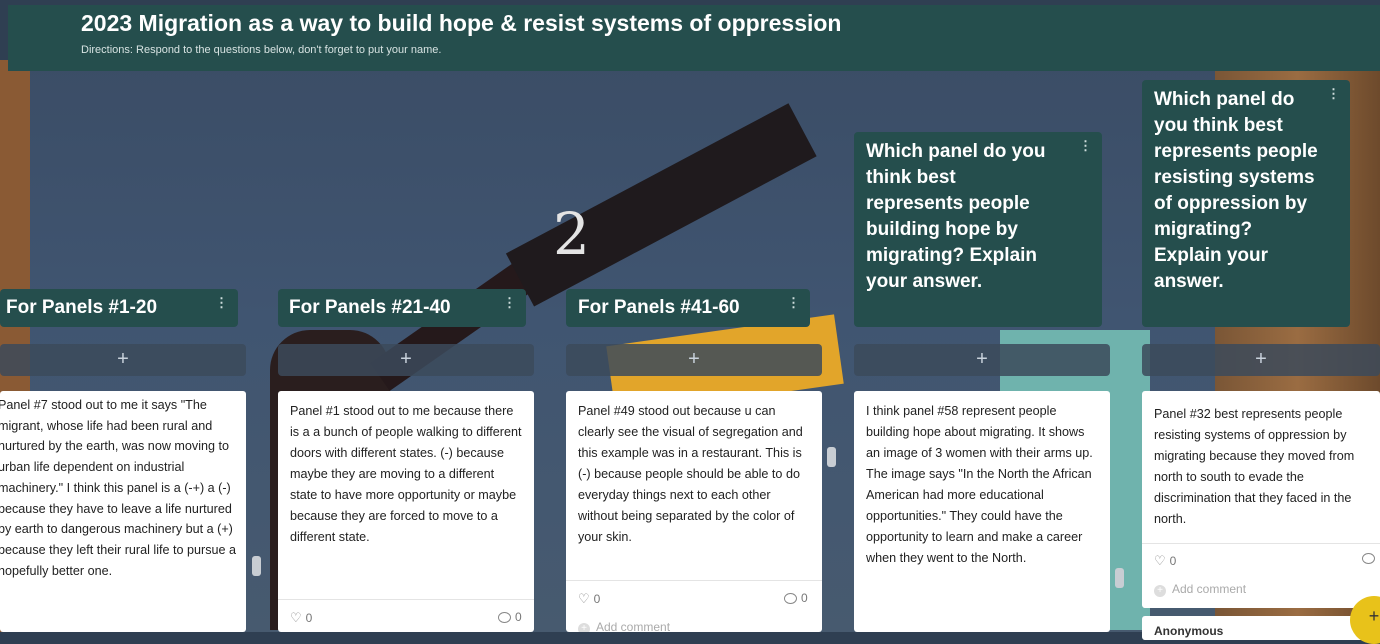 The image size is (1380, 644). I want to click on section-title: For Panels #21-40, so click(370, 307).